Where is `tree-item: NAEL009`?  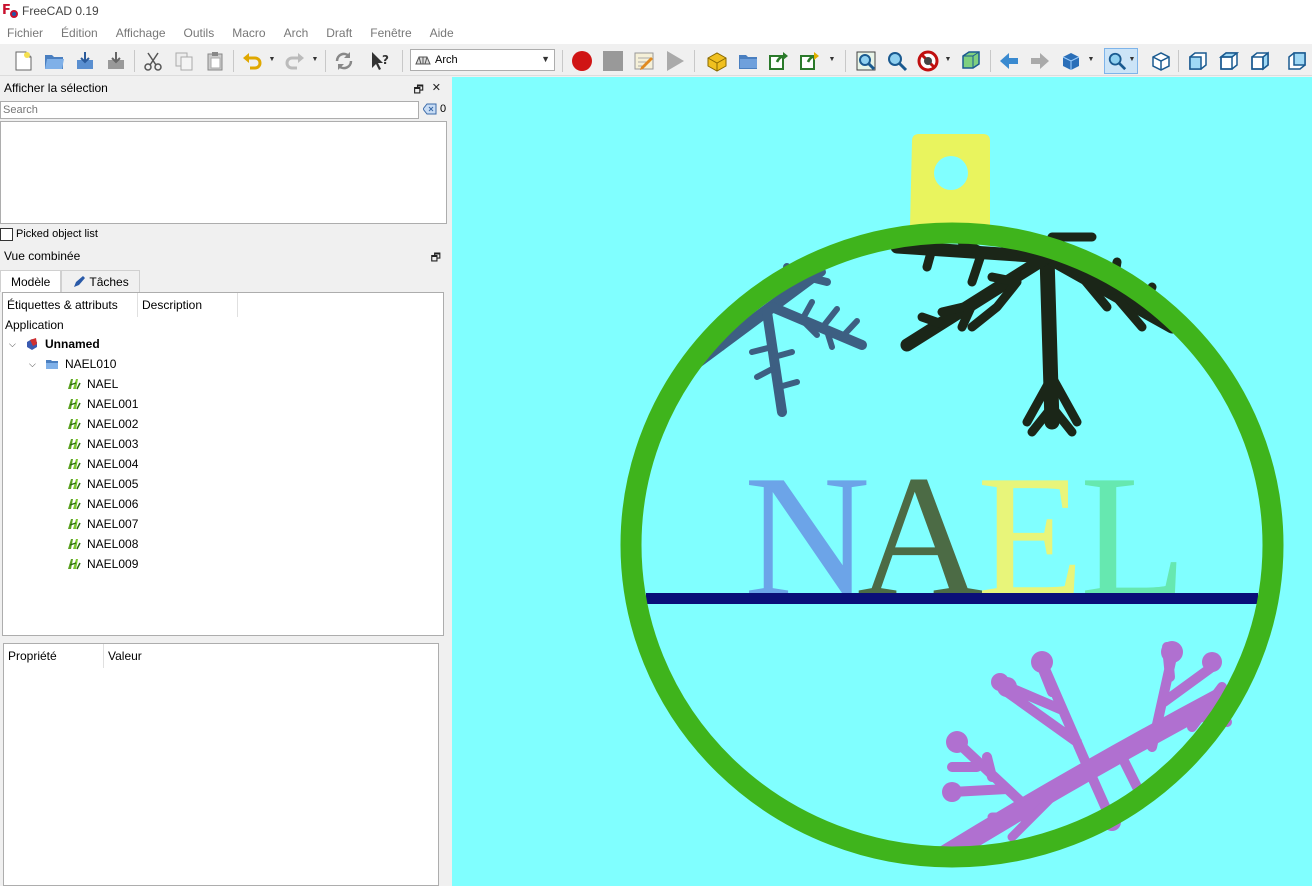 tree-item: NAEL009 is located at coordinates (102, 564).